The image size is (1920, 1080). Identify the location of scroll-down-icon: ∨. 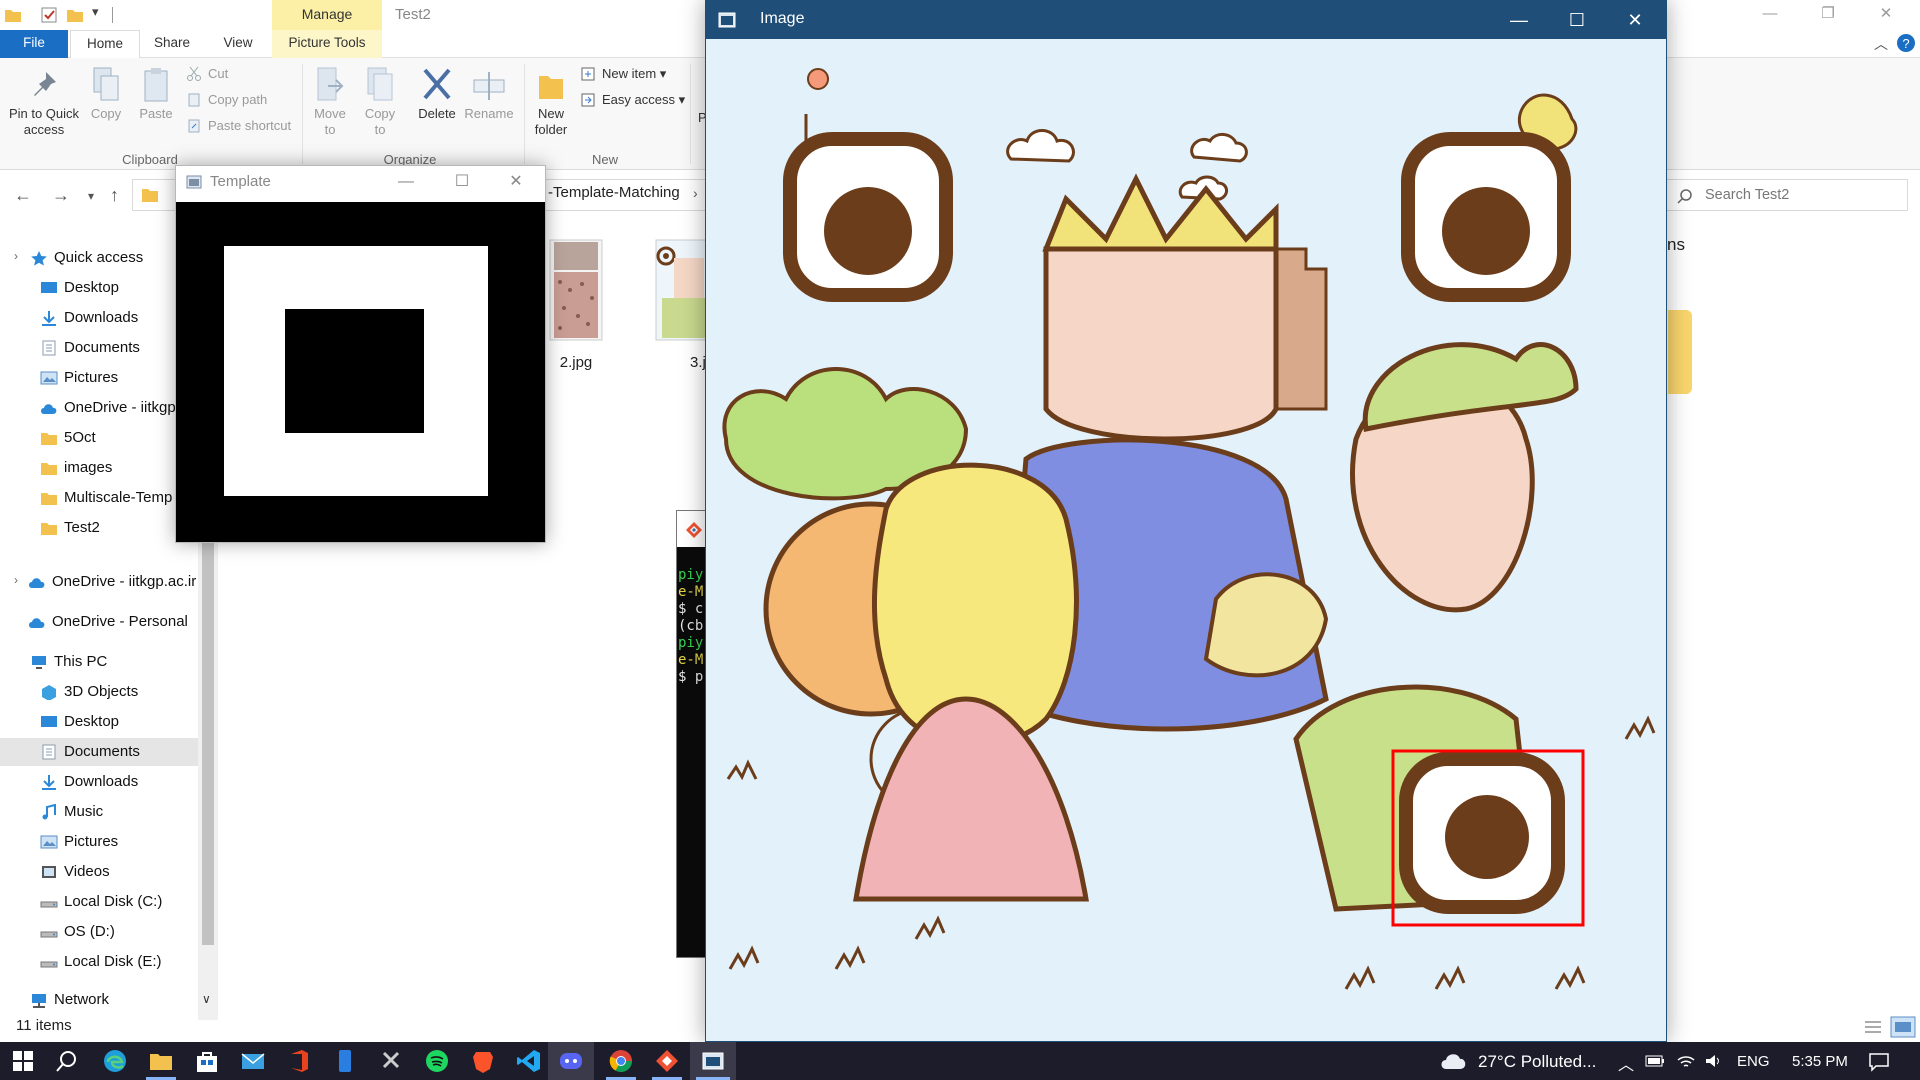
(206, 999).